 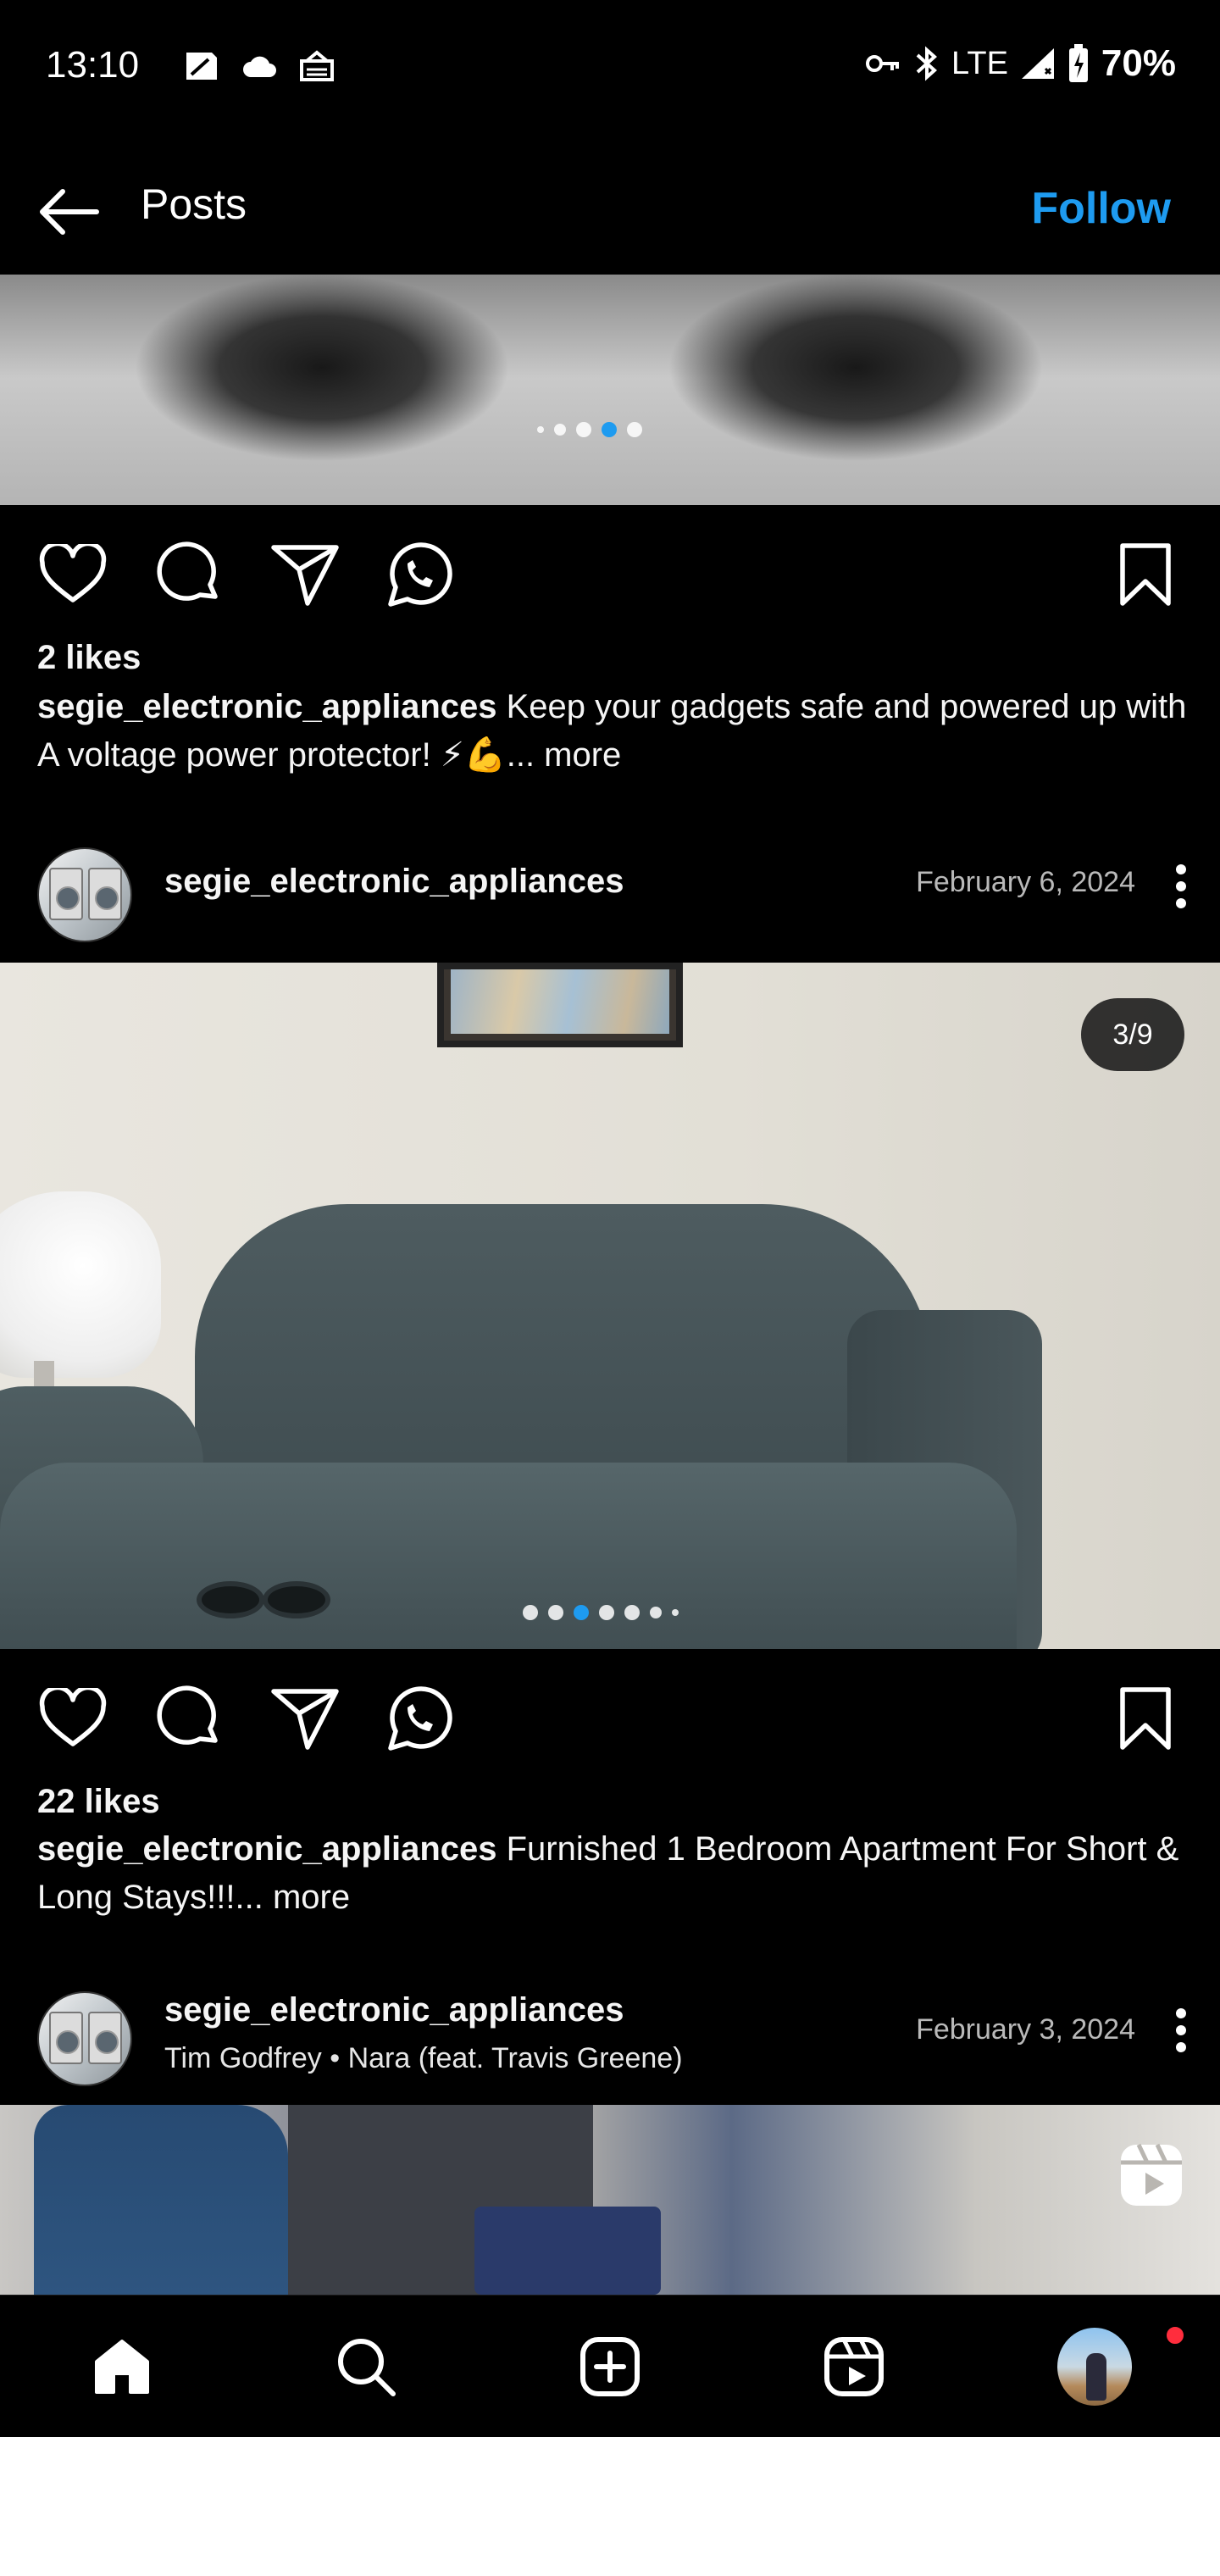 I want to click on audio-artist: Tim Godfrey, so click(x=243, y=2058).